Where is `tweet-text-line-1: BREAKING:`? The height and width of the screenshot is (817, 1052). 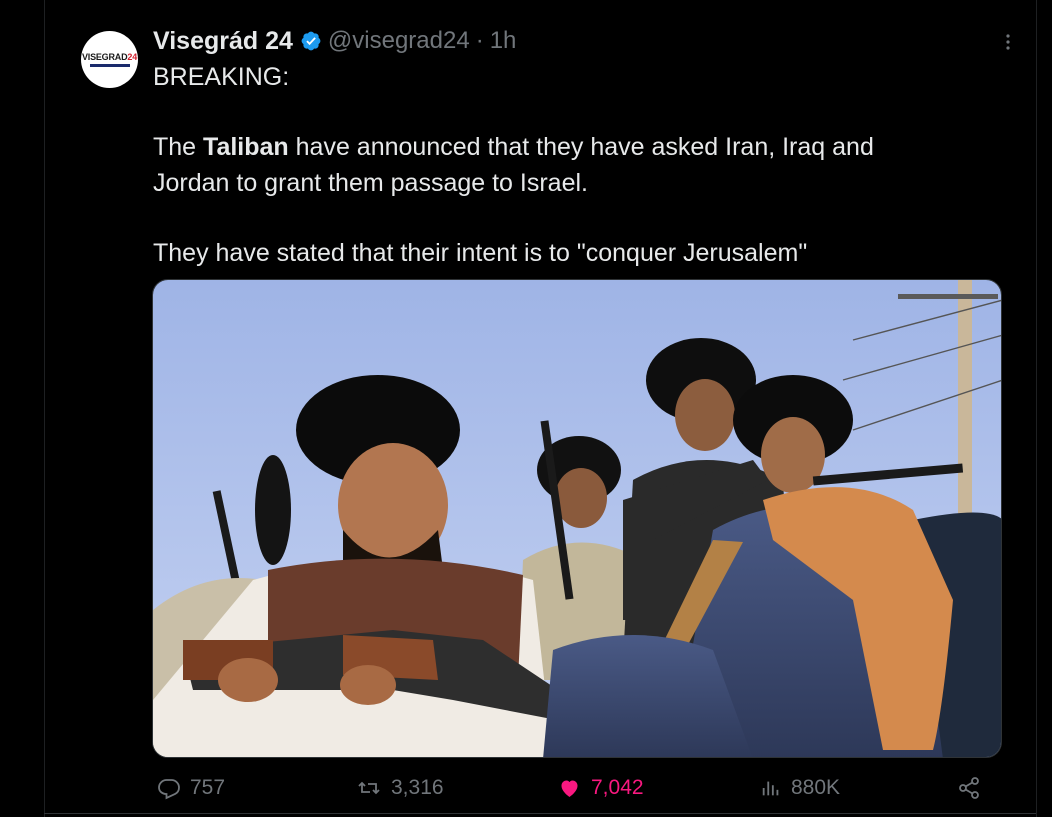
tweet-text-line-1: BREAKING: is located at coordinates (221, 77).